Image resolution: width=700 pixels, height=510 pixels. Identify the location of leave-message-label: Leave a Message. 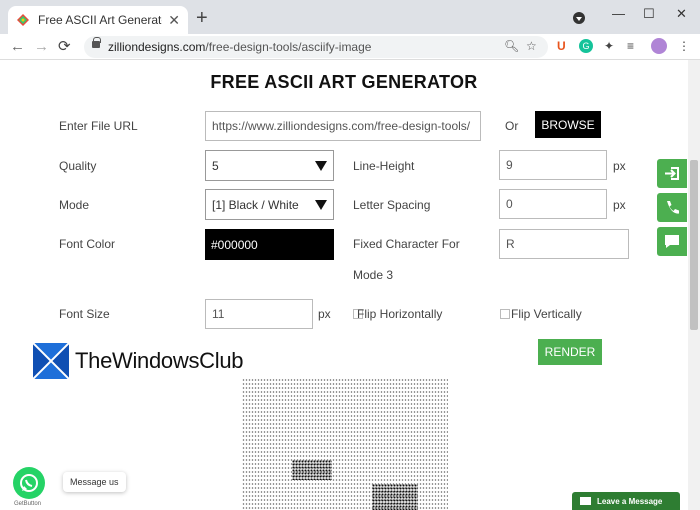
(630, 501).